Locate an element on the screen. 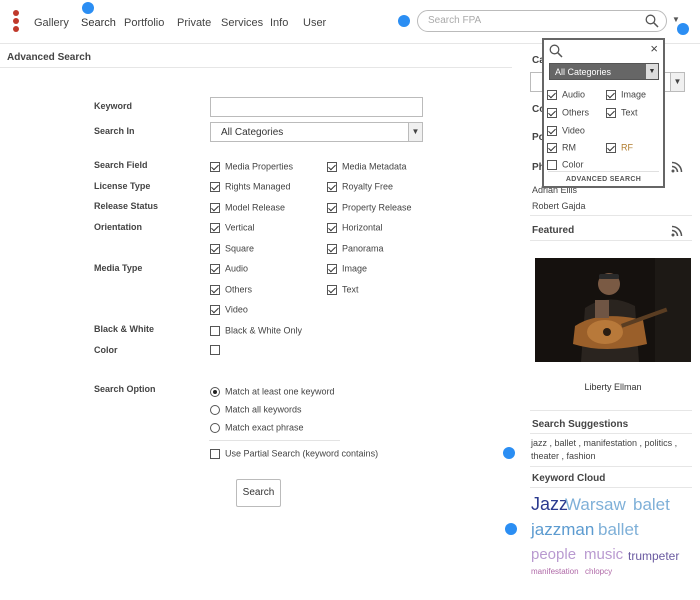  checkbox-color is located at coordinates (217, 349).